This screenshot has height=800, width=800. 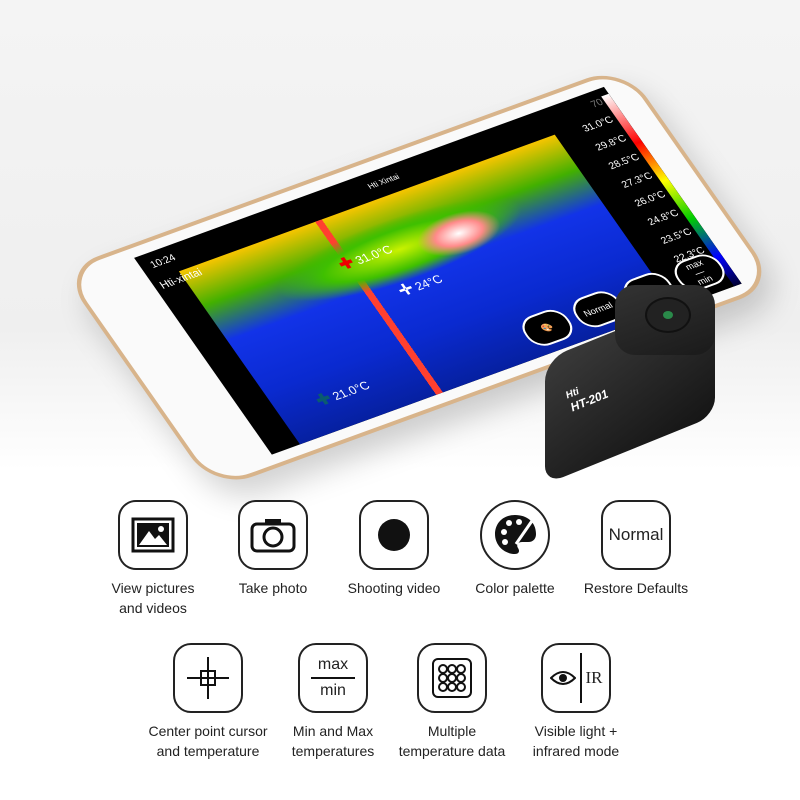 I want to click on feature-label: Min and Max temperatures, so click(x=333, y=741).